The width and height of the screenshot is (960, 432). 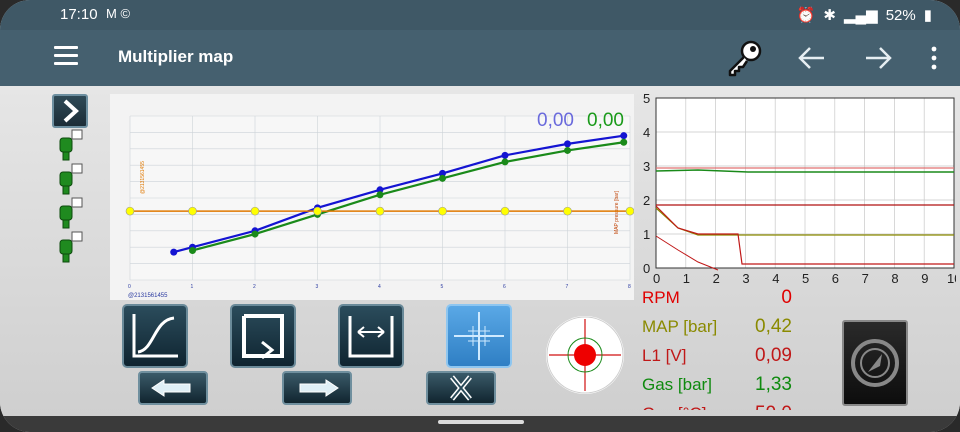 I want to click on crosshair-button, so click(x=479, y=336).